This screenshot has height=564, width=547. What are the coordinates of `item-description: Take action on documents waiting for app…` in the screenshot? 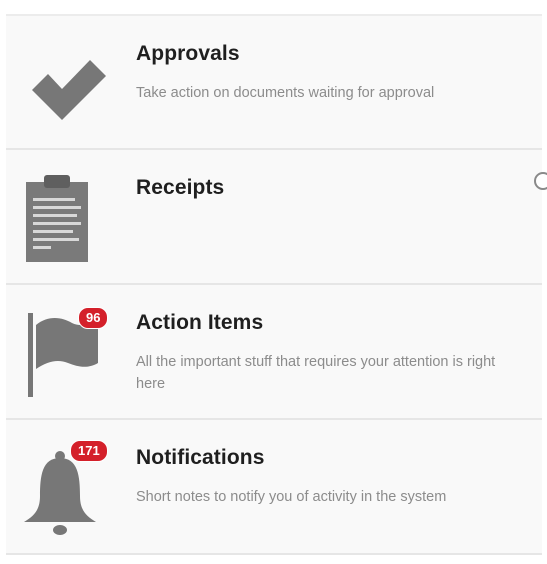 It's located at (285, 93).